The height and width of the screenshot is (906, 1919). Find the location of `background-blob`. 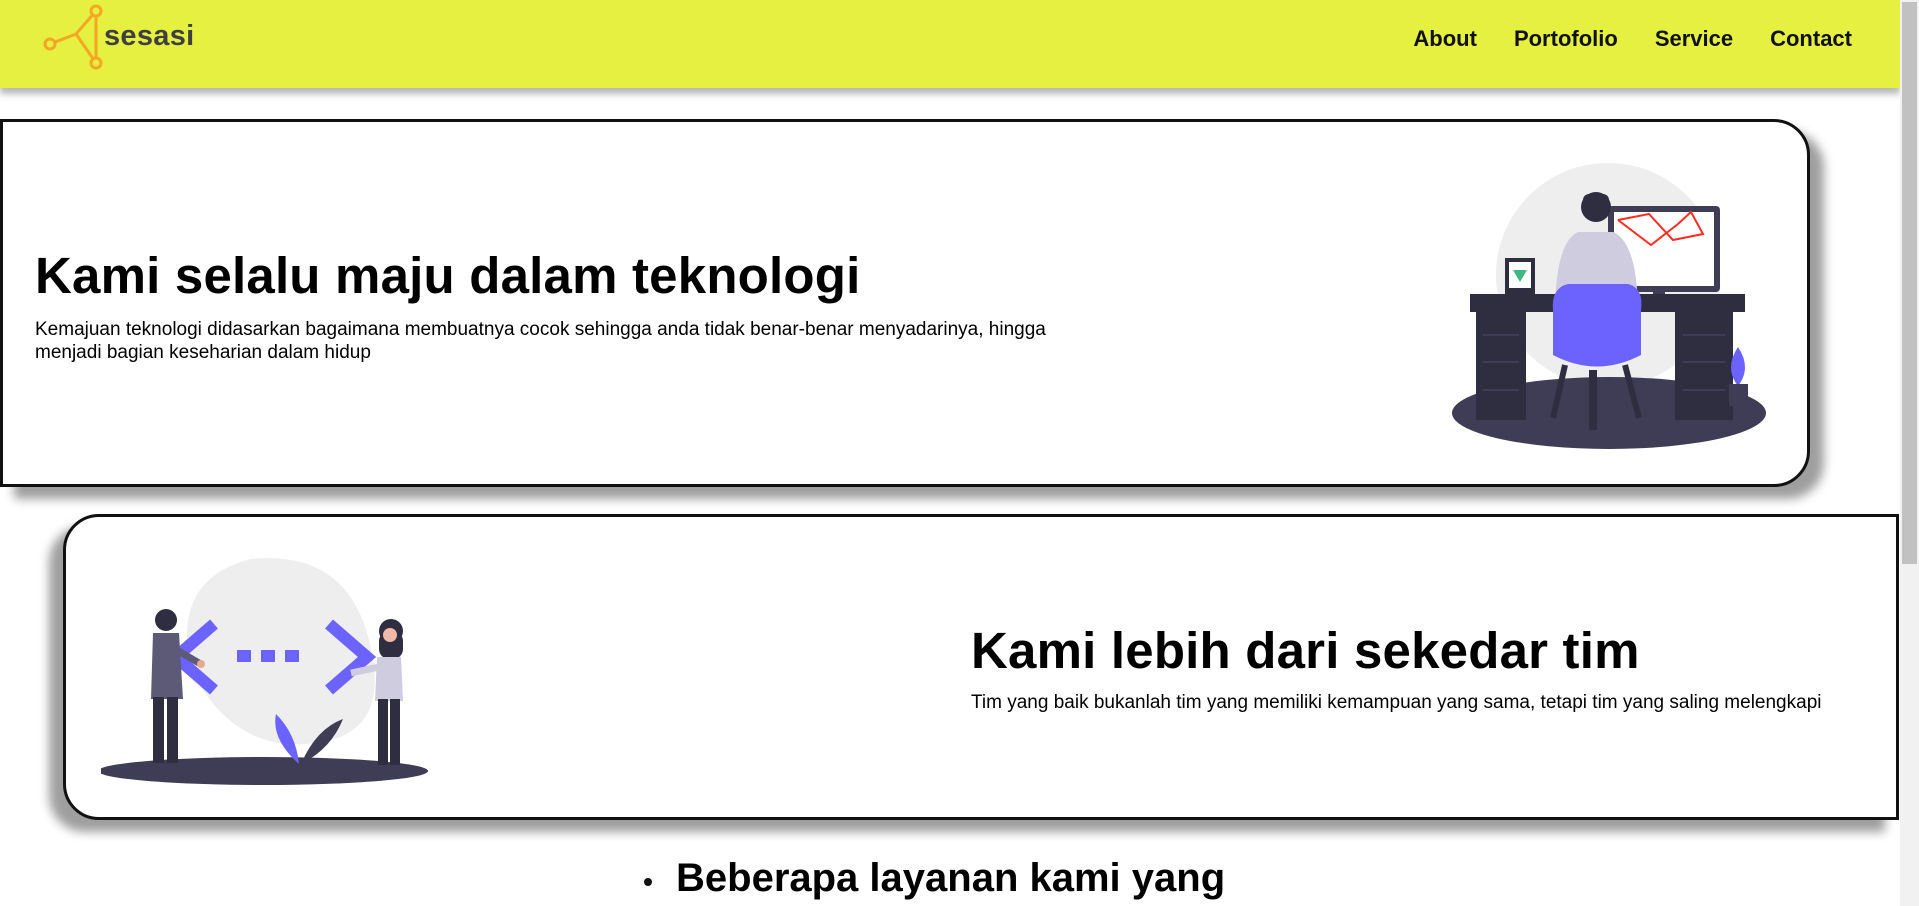

background-blob is located at coordinates (281, 651).